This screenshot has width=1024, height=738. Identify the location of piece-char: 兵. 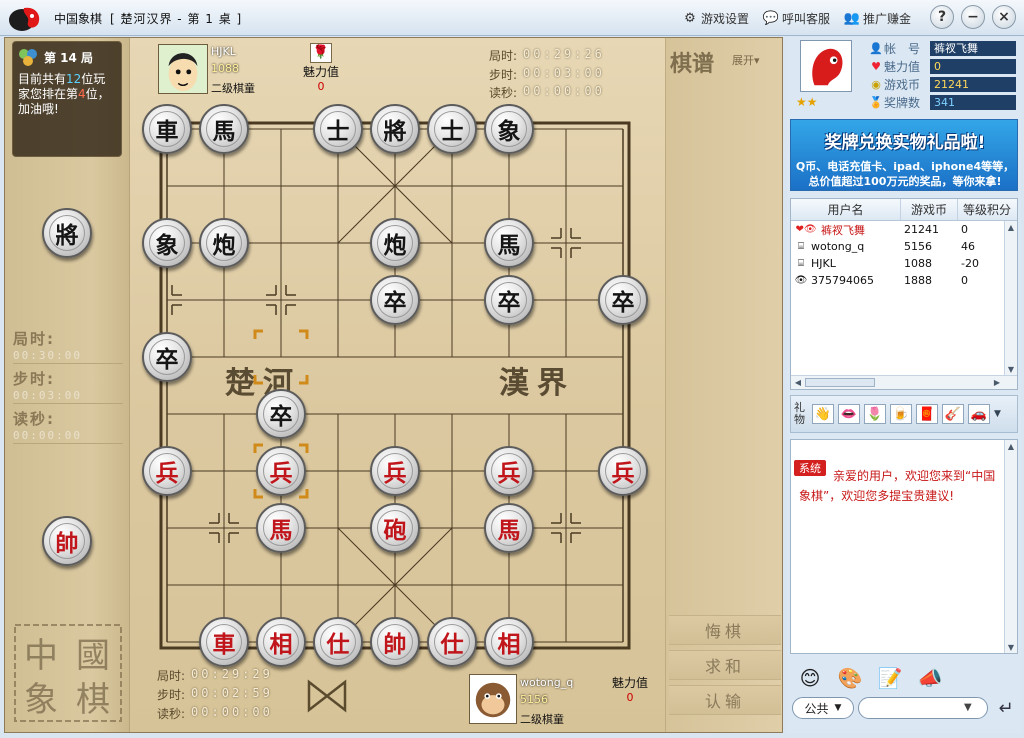
(167, 473).